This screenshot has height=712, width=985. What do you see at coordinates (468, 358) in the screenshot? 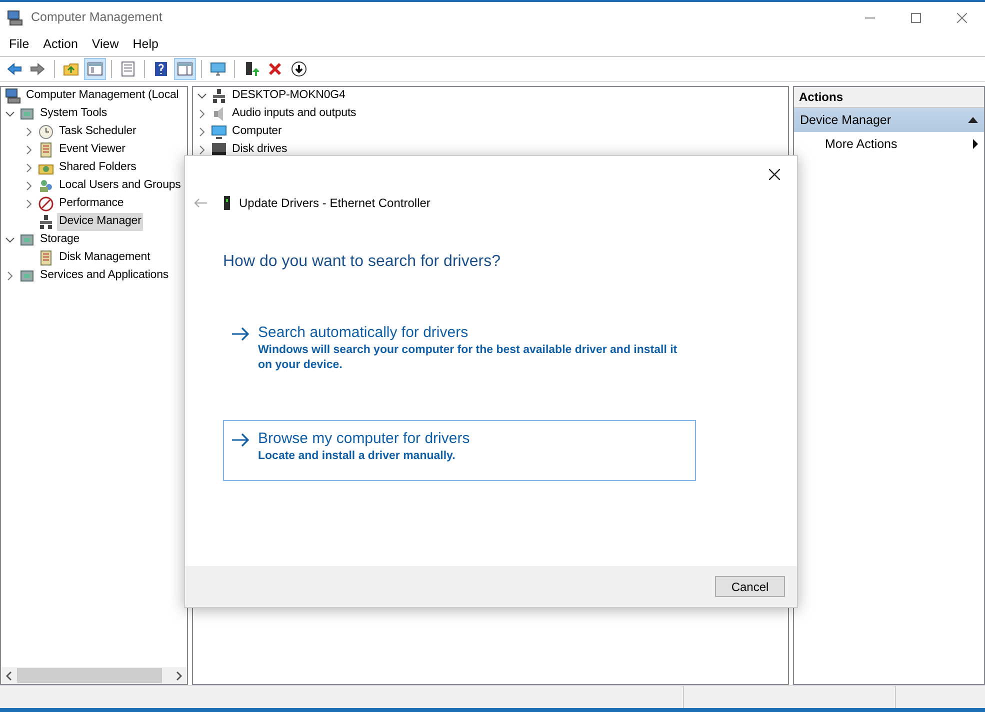
I see `option-description: Windows will search your computer for the best available driver and install it on your device.` at bounding box center [468, 358].